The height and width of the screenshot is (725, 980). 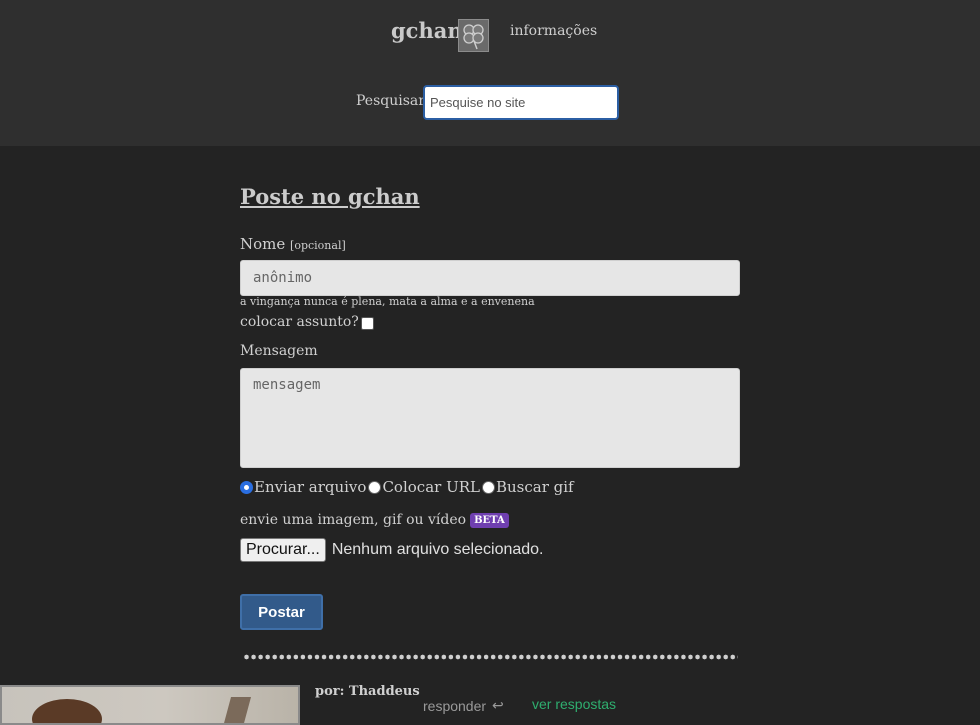 I want to click on upload-hint-text: envie uma imagem, gif ou vídeo, so click(x=353, y=520).